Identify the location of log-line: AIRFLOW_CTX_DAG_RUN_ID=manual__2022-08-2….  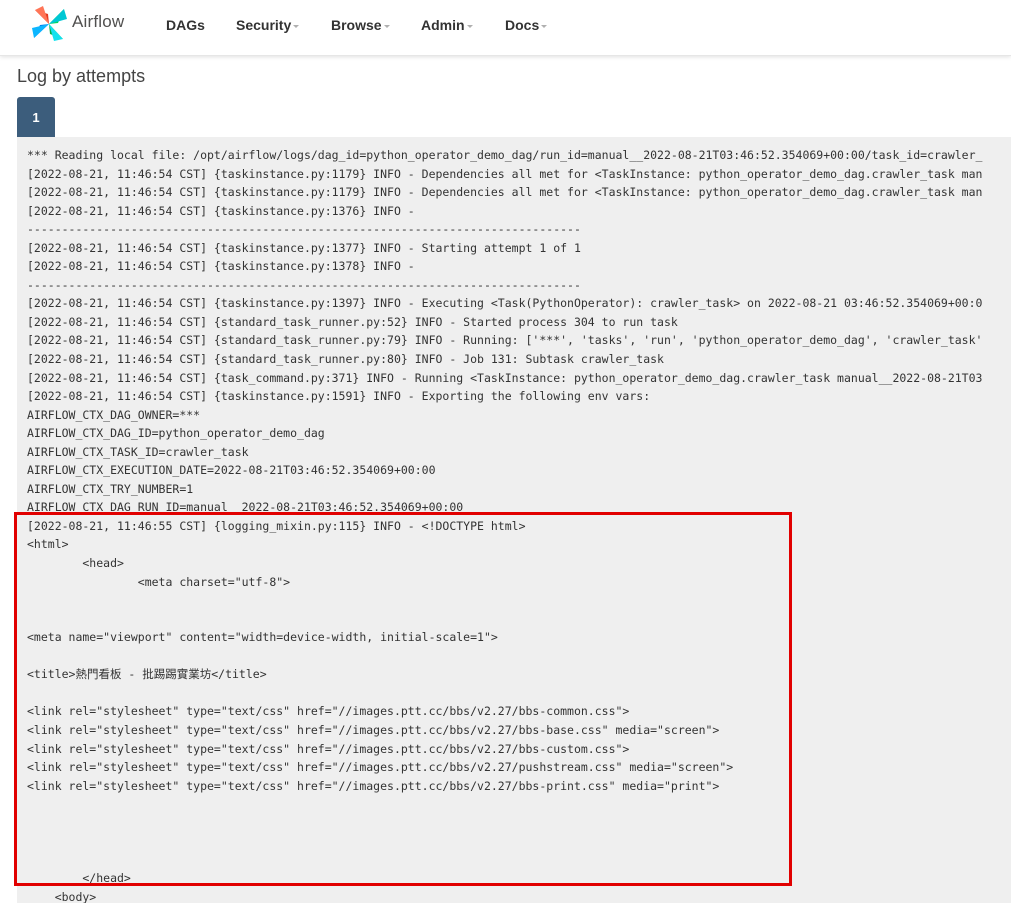
(245, 507).